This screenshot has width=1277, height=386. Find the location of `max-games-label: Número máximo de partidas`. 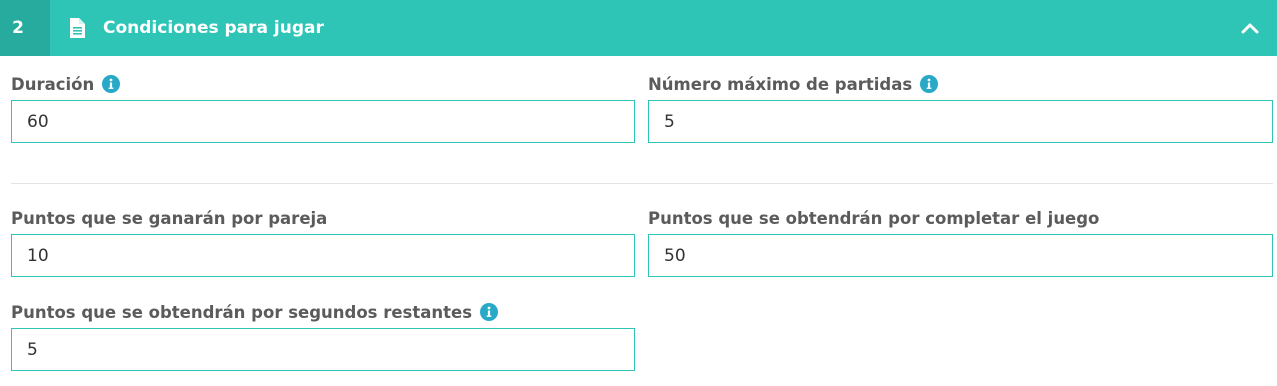

max-games-label: Número máximo de partidas is located at coordinates (793, 84).